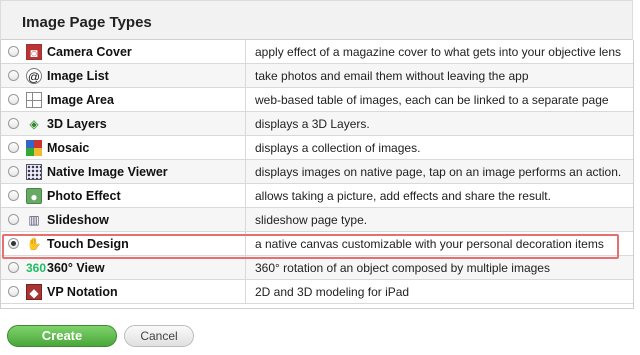 Image resolution: width=640 pixels, height=355 pixels. Describe the element at coordinates (34, 52) in the screenshot. I see `camera-cover-icon: ◙` at that location.